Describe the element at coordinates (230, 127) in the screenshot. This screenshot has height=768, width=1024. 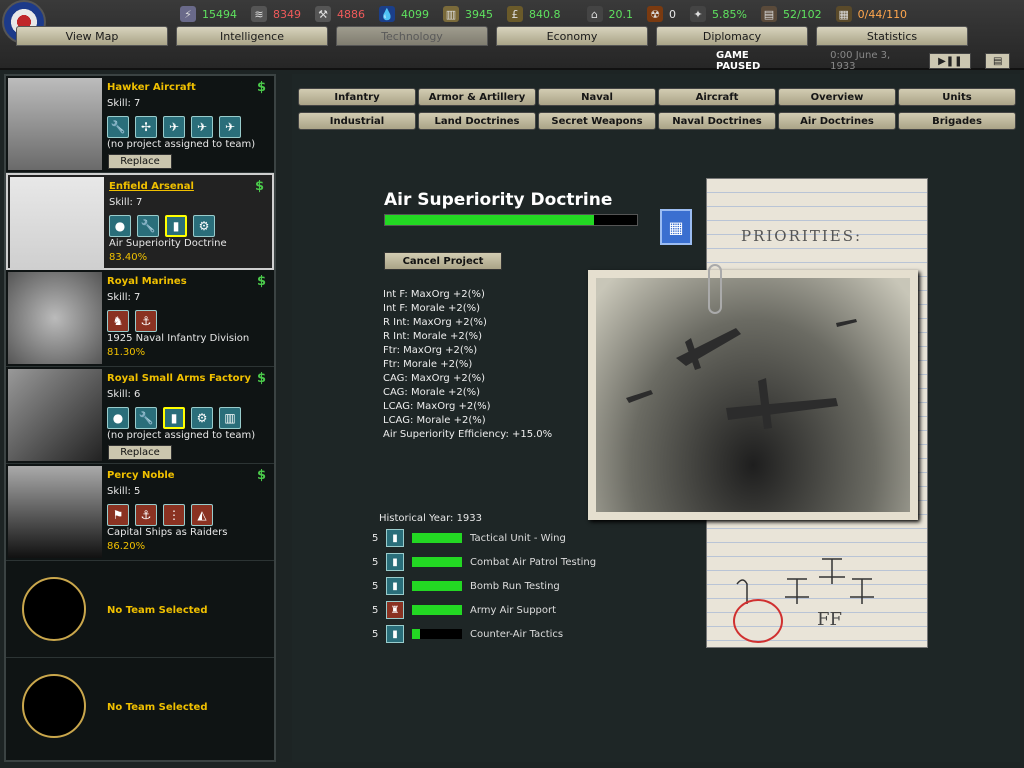
I see `plane-icon: ✈` at that location.